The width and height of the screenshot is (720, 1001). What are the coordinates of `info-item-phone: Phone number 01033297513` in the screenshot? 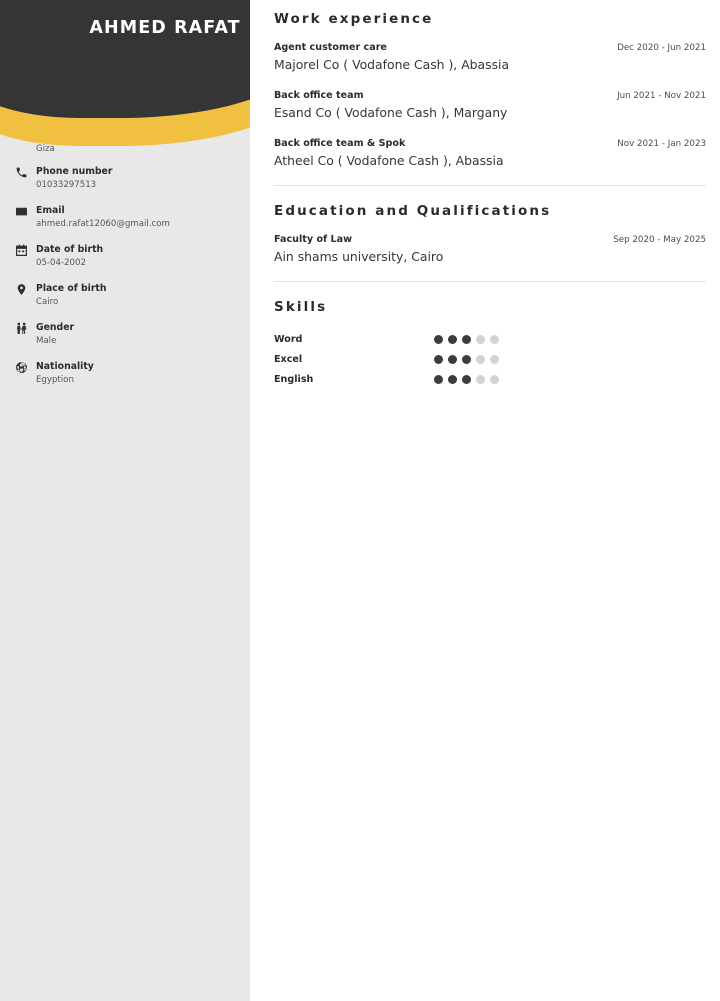 It's located at (125, 184).